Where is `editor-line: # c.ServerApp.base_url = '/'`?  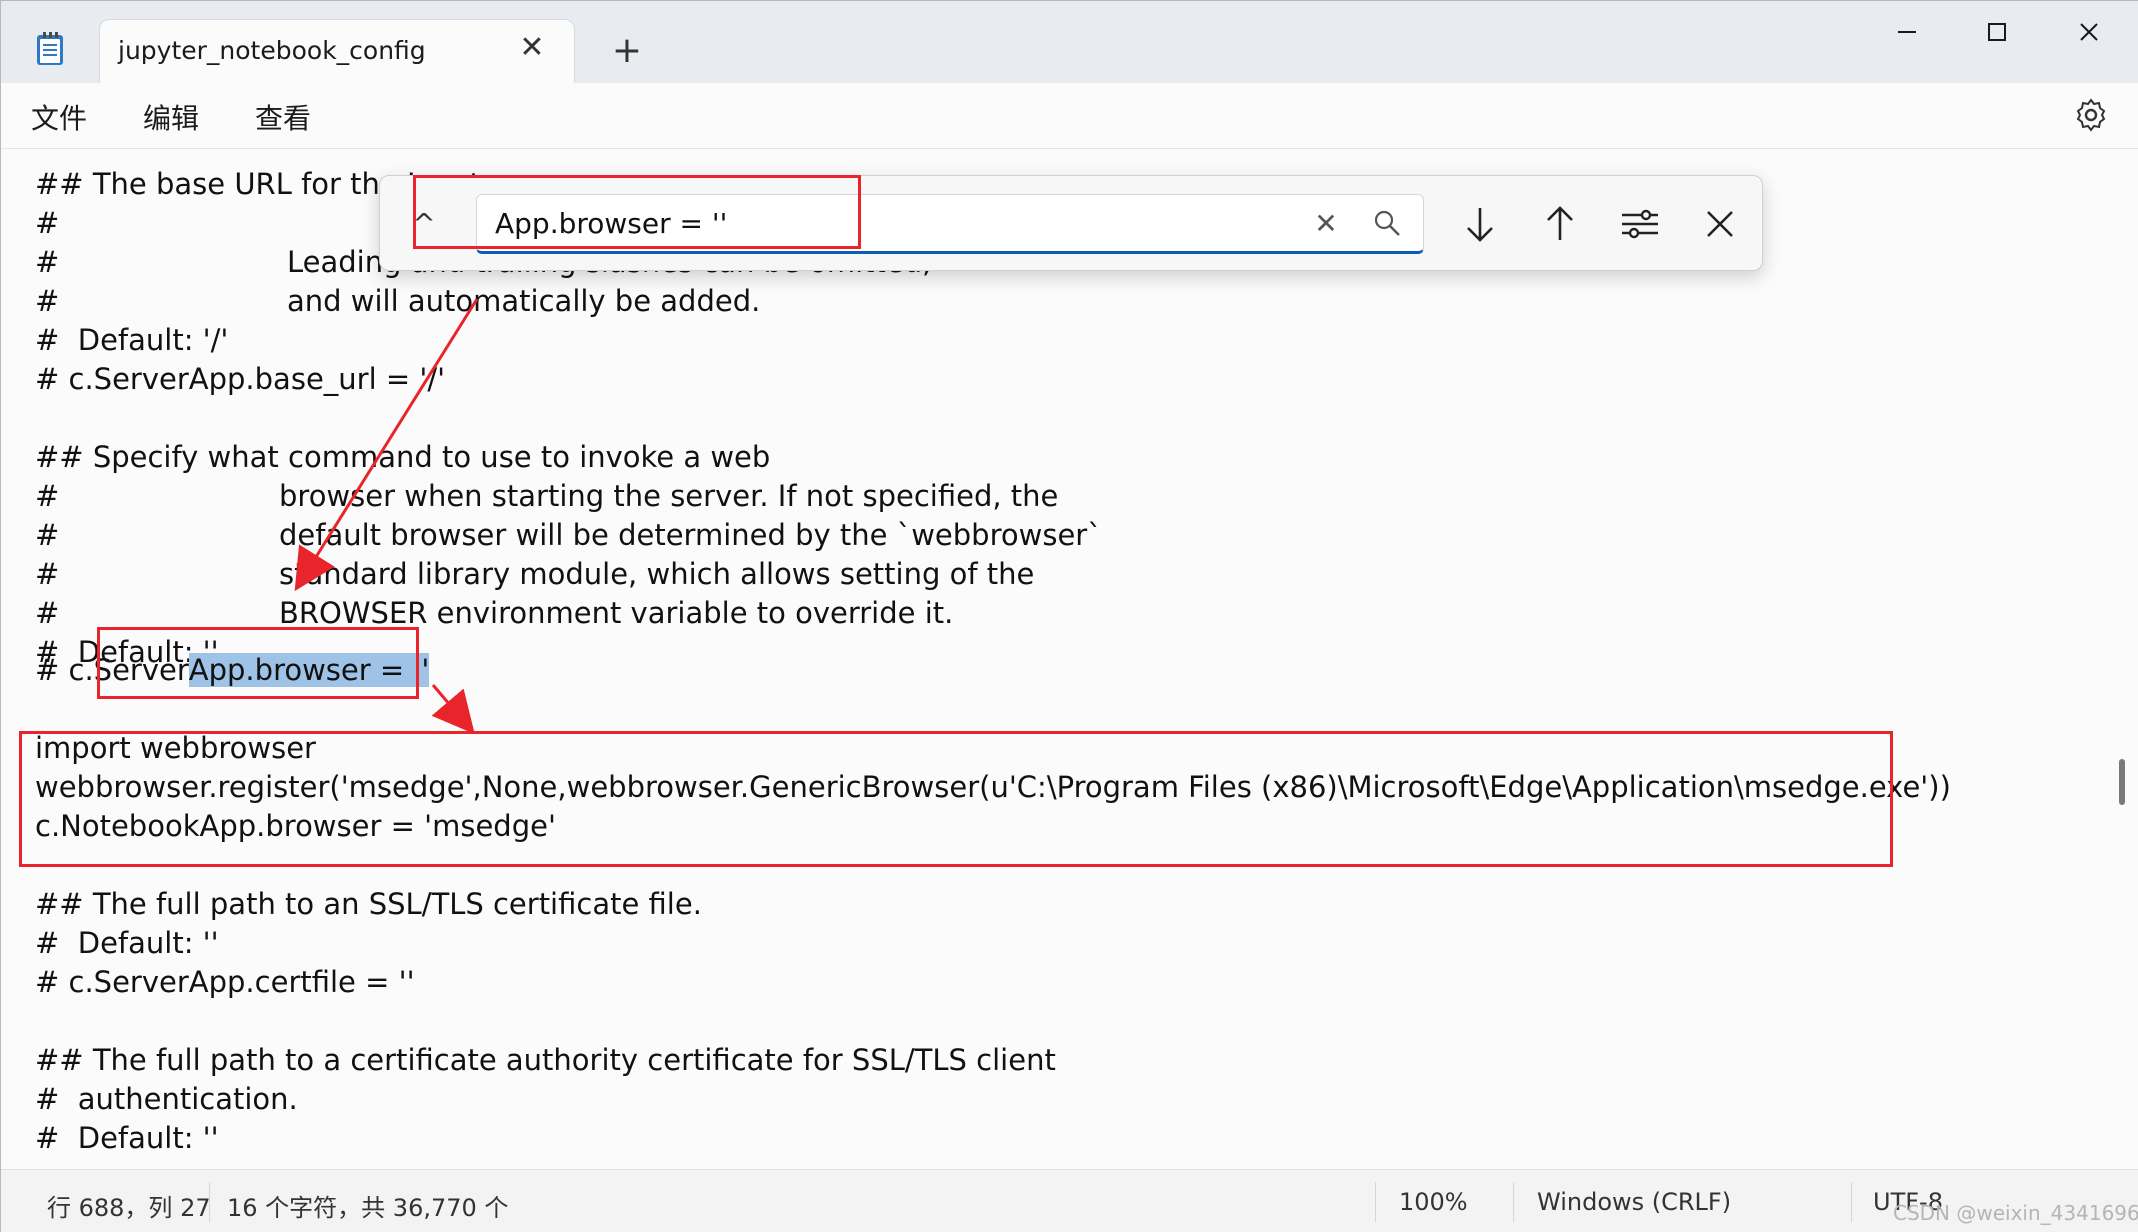 editor-line: # c.ServerApp.base_url = '/' is located at coordinates (240, 379).